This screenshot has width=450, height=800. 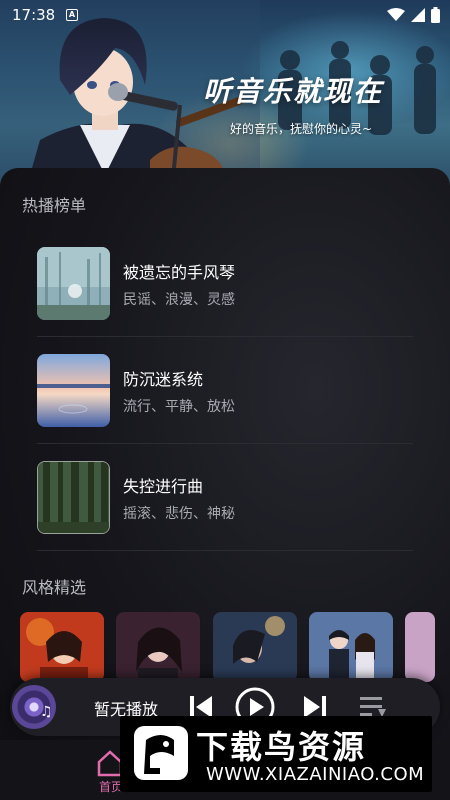 What do you see at coordinates (73, 283) in the screenshot?
I see `misty-forest-cover-icon` at bounding box center [73, 283].